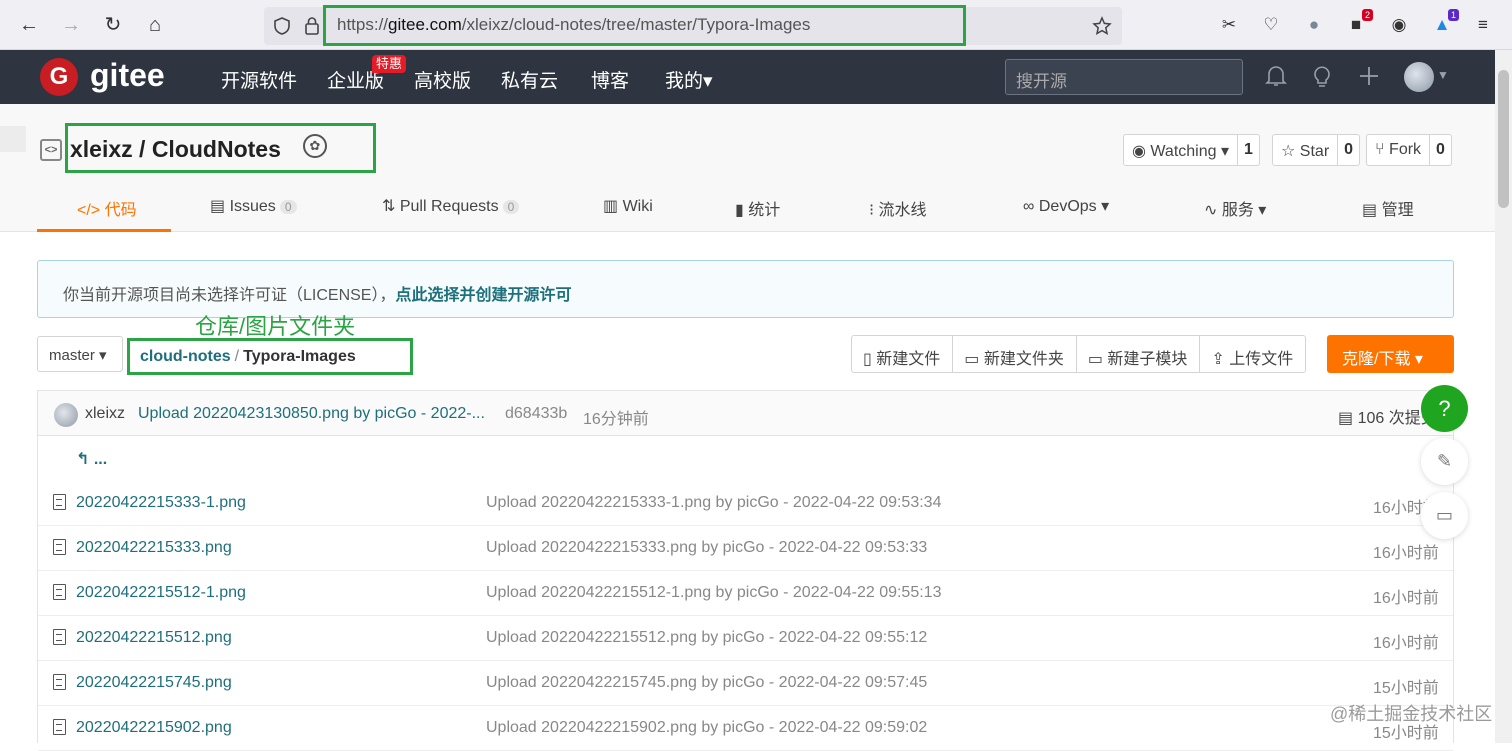  What do you see at coordinates (1244, 210) in the screenshot?
I see `tab-services-label: 服务 ▾` at bounding box center [1244, 210].